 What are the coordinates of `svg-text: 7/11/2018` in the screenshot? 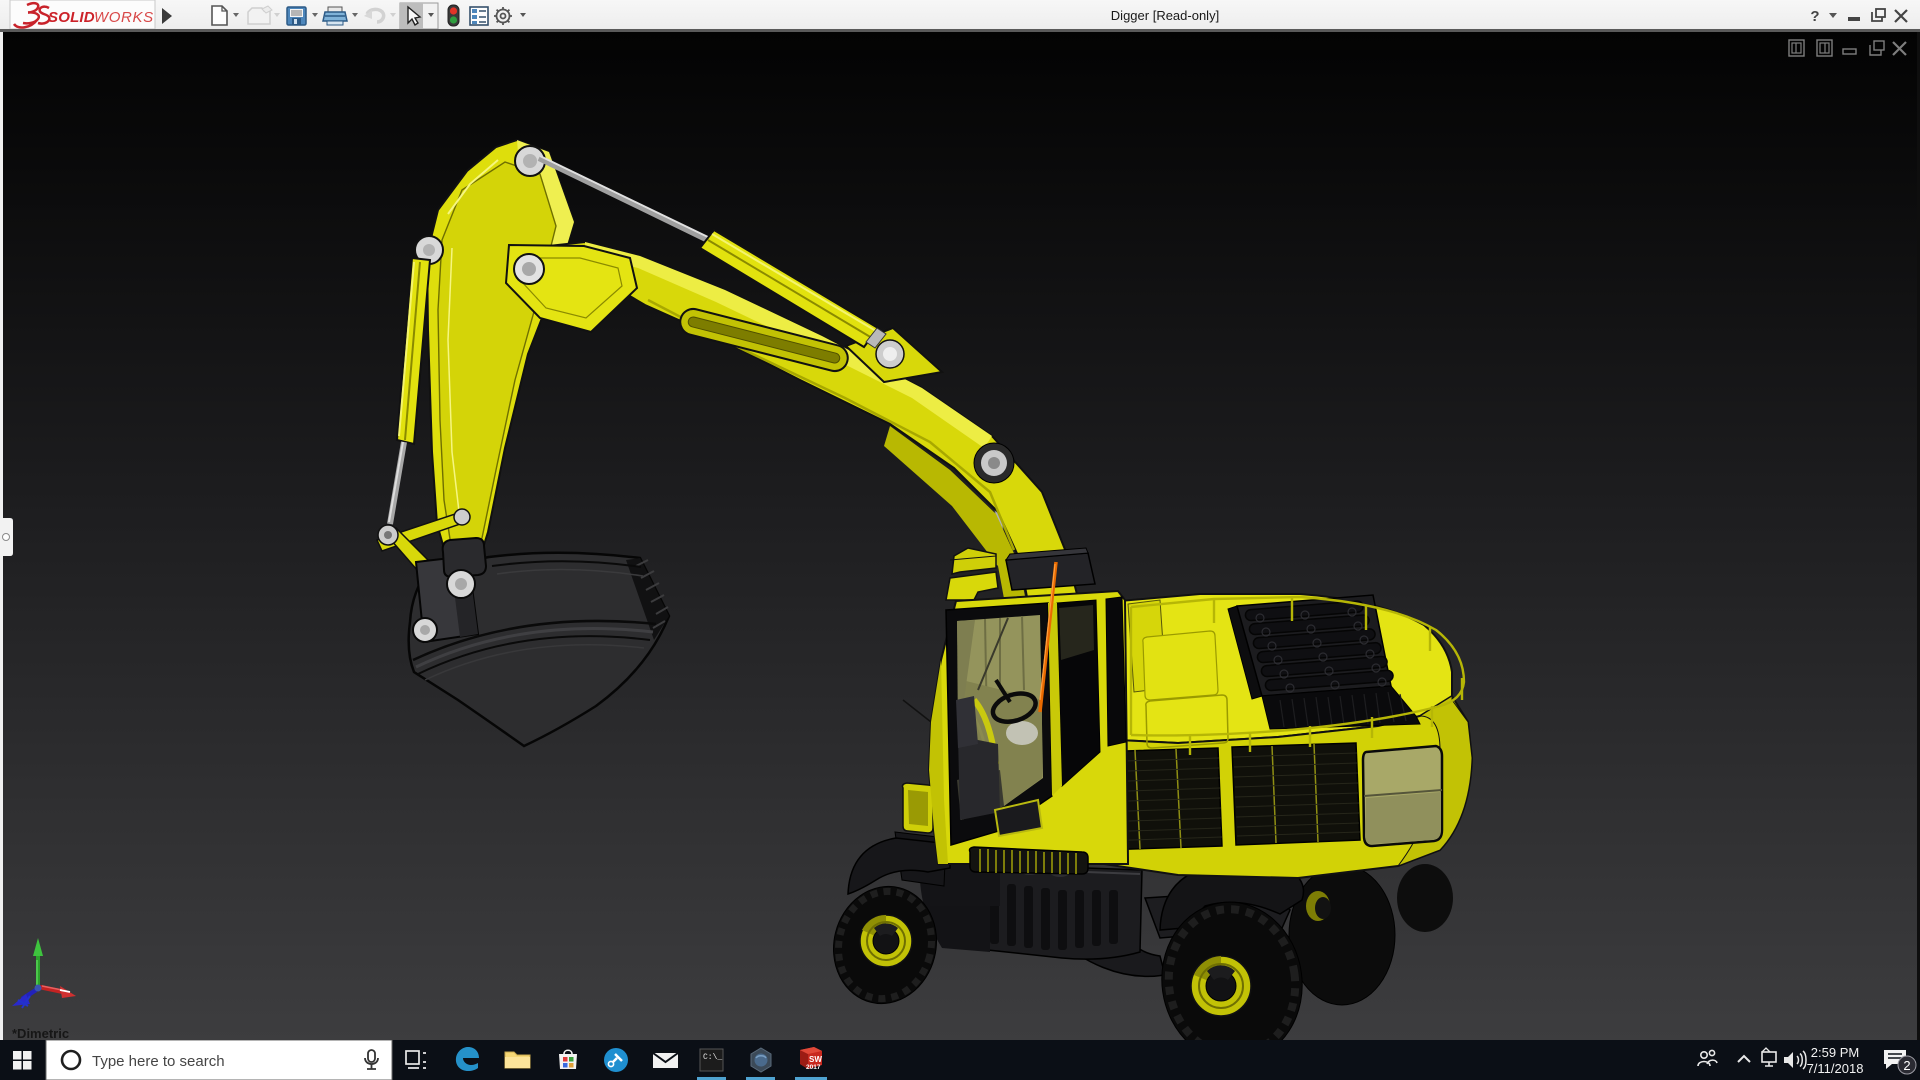 It's located at (1835, 1068).